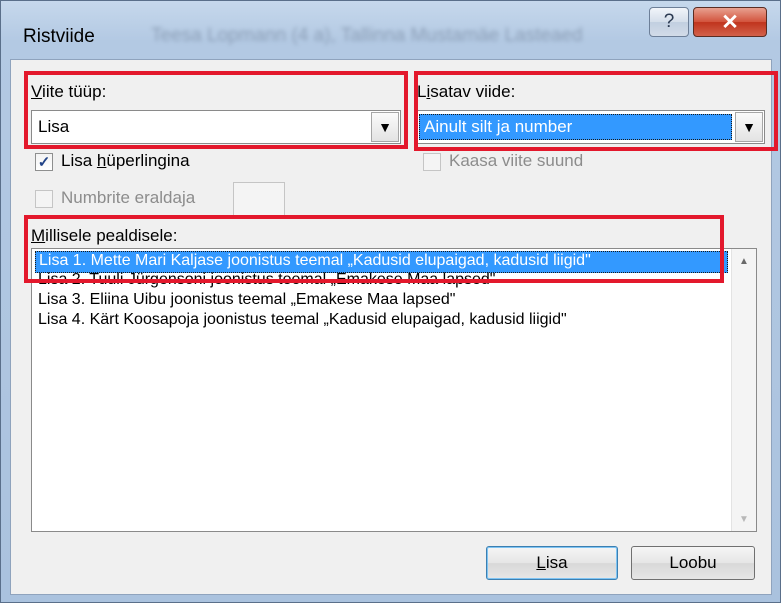  Describe the element at coordinates (125, 161) in the screenshot. I see `insert-as-hyperlink-label: Lisa hüperlingina` at that location.